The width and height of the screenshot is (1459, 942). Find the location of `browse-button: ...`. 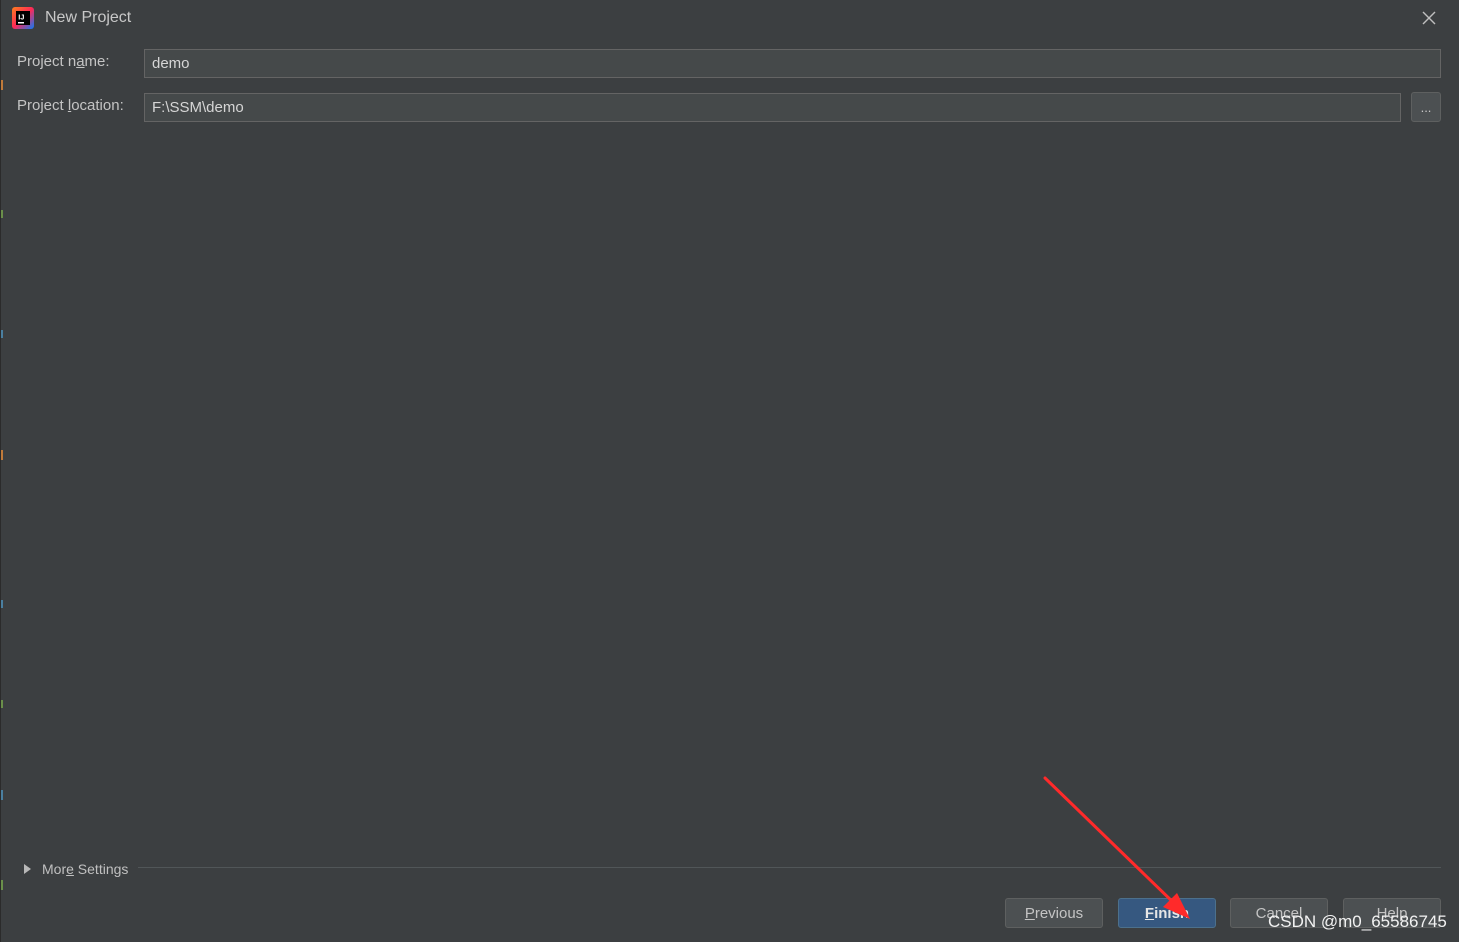

browse-button: ... is located at coordinates (1426, 107).